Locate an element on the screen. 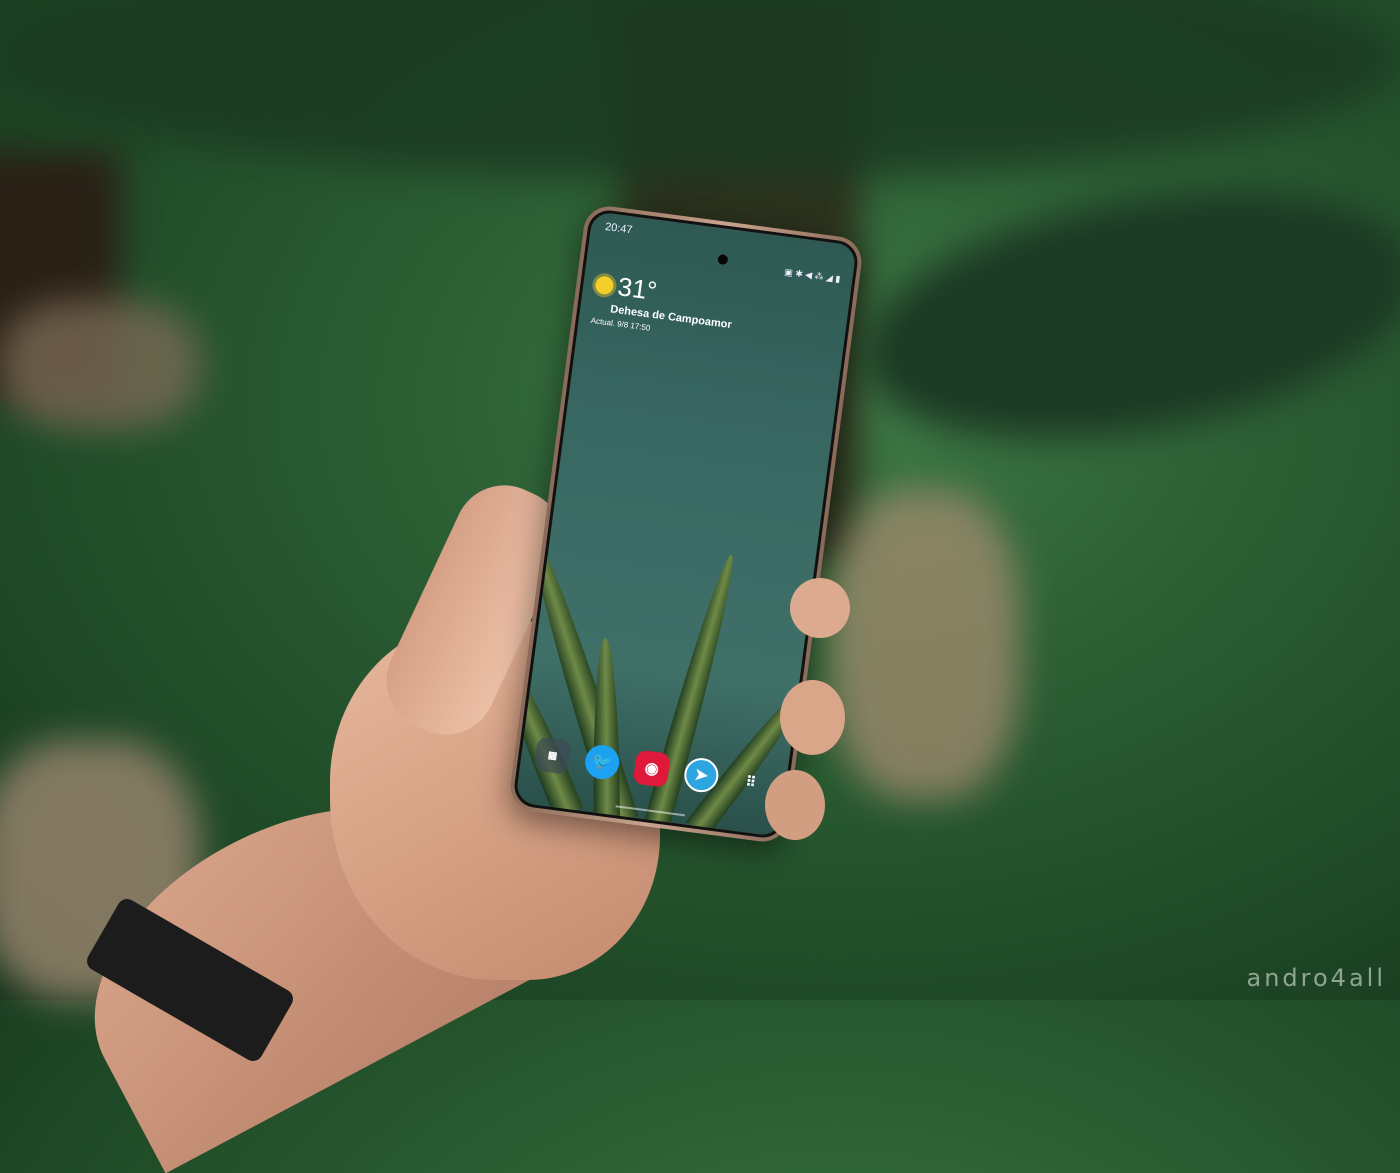 The width and height of the screenshot is (1400, 1173). folder-icon: ▦ is located at coordinates (552, 755).